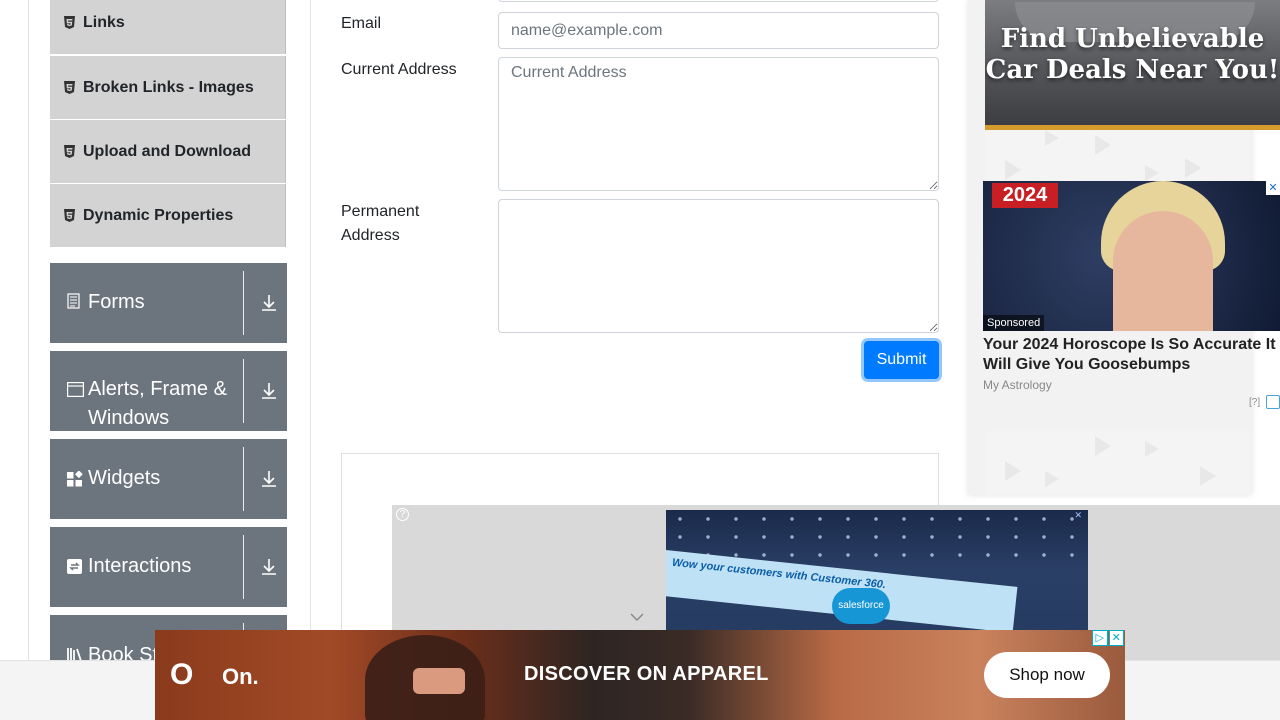 The image size is (1280, 720). Describe the element at coordinates (75, 478) in the screenshot. I see `widgets-icon` at that location.